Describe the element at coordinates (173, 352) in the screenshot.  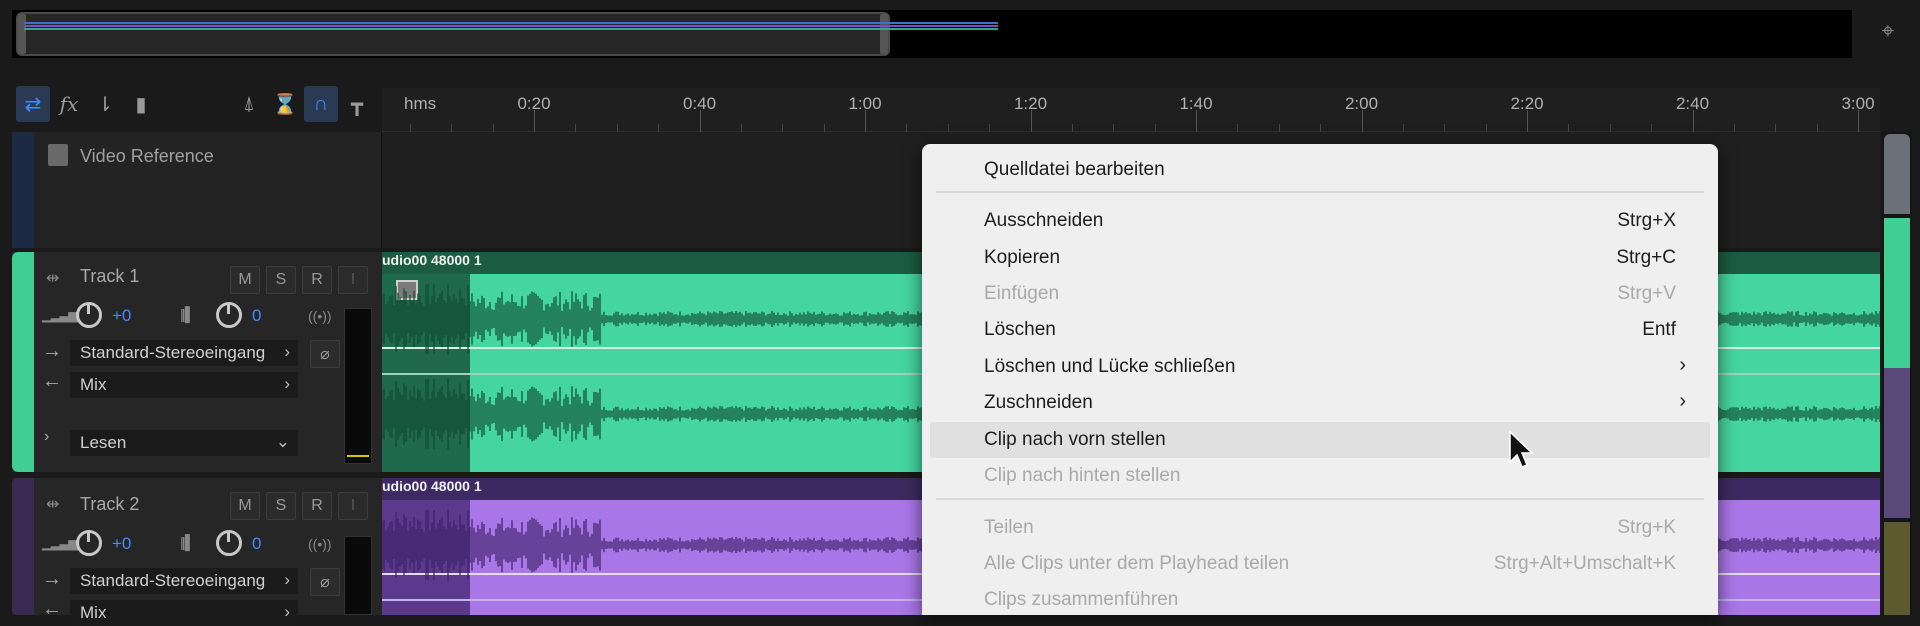
I see `input-select-value: Standard-Stereoeingang` at that location.